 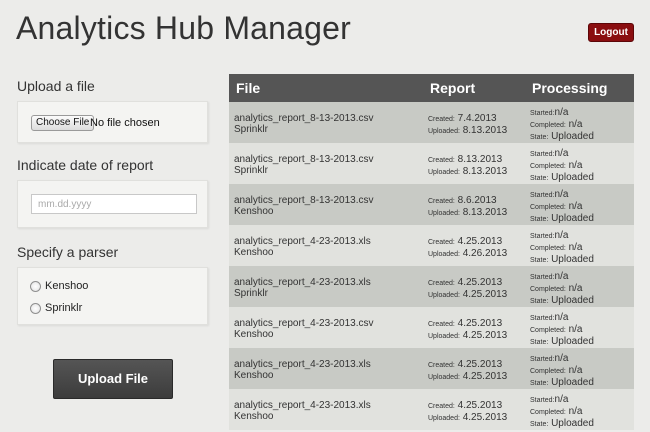 I want to click on logout-button: Logout, so click(x=611, y=32).